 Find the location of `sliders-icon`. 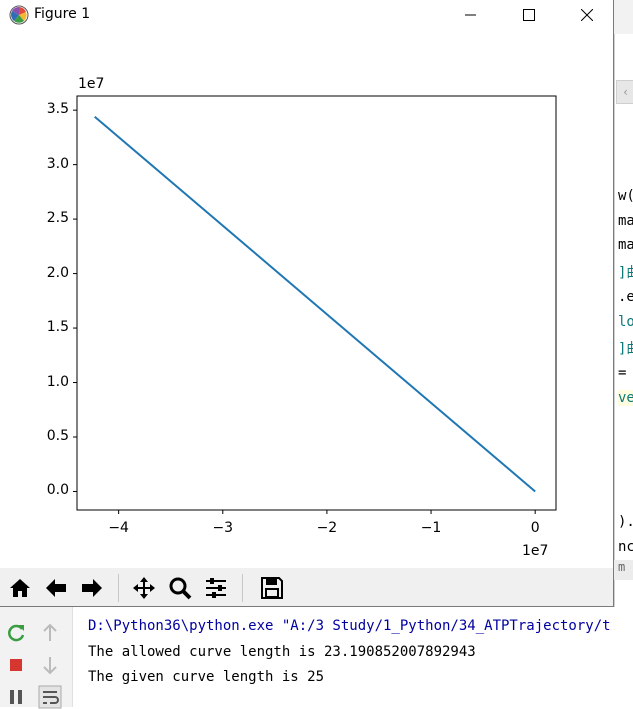

sliders-icon is located at coordinates (216, 588).